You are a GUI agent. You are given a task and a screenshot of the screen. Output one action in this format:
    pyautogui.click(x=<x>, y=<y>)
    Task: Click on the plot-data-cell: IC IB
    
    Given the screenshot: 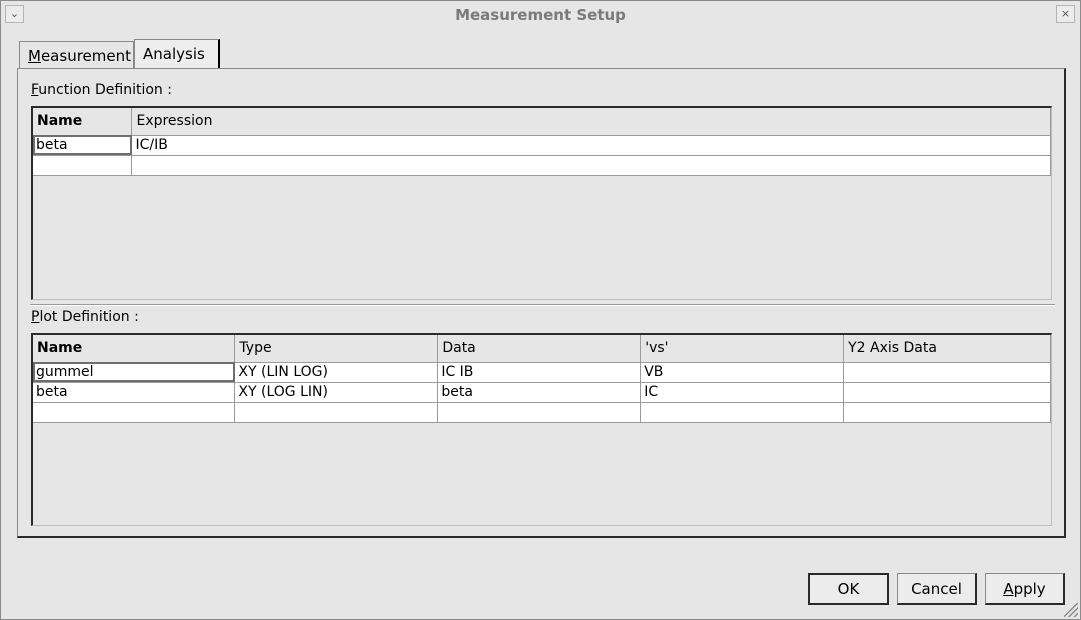 What is the action you would take?
    pyautogui.click(x=539, y=372)
    